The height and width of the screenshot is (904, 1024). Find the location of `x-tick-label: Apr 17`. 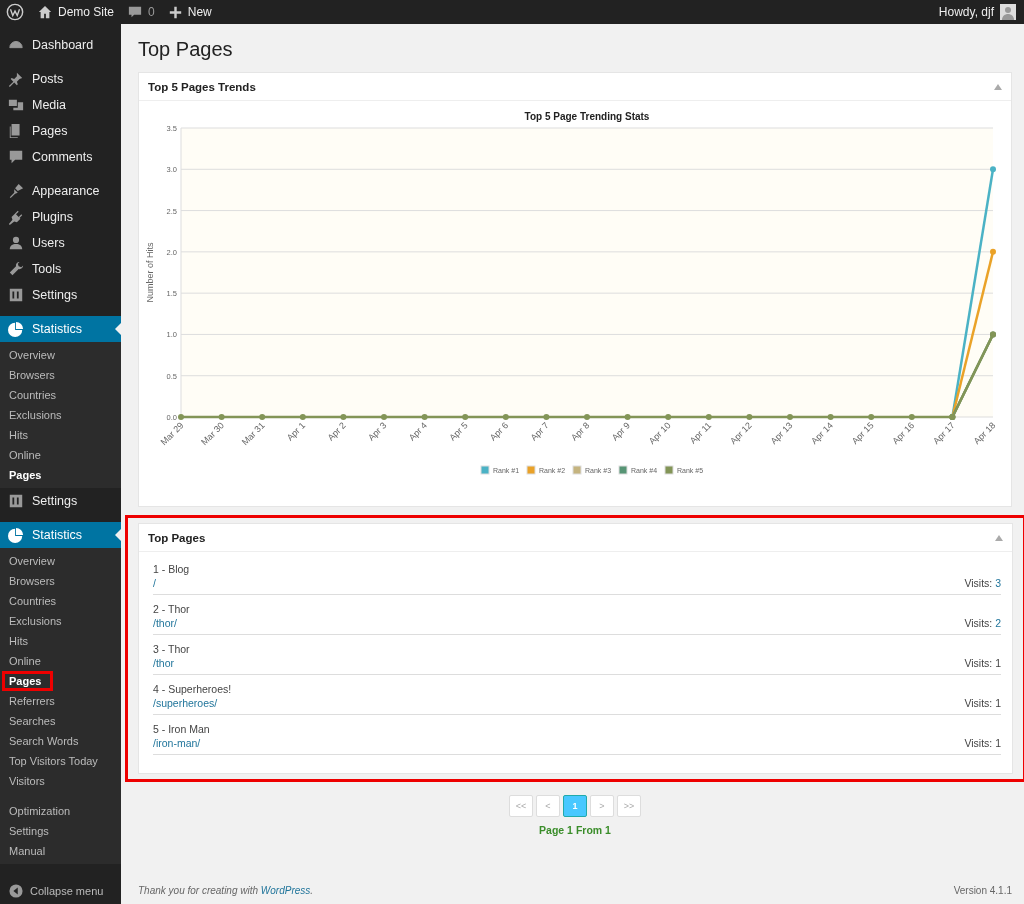

x-tick-label: Apr 17 is located at coordinates (944, 433).